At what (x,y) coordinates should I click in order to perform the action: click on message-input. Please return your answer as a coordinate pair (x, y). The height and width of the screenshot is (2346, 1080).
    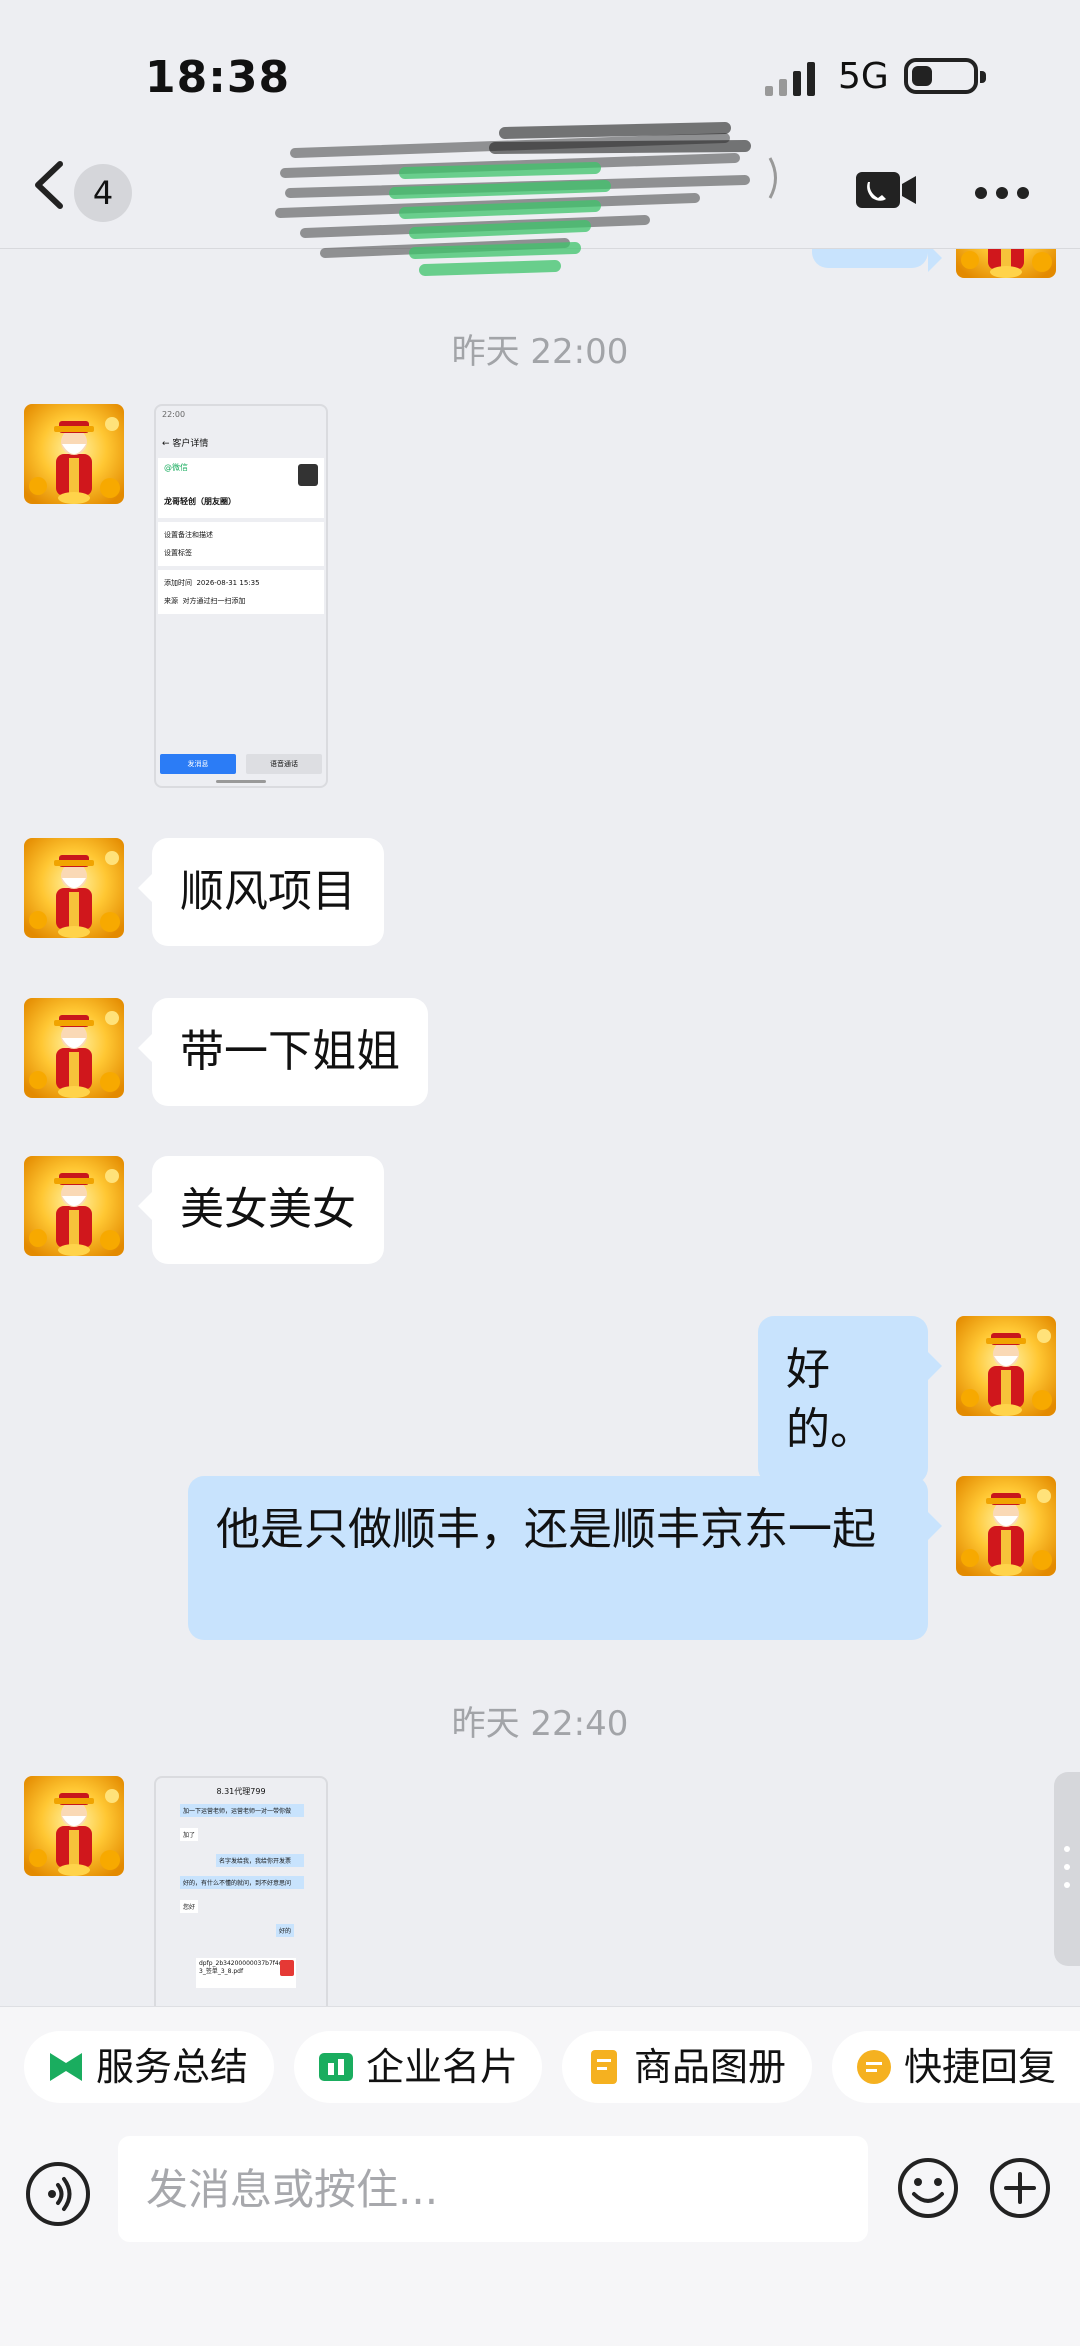
    Looking at the image, I should click on (493, 2189).